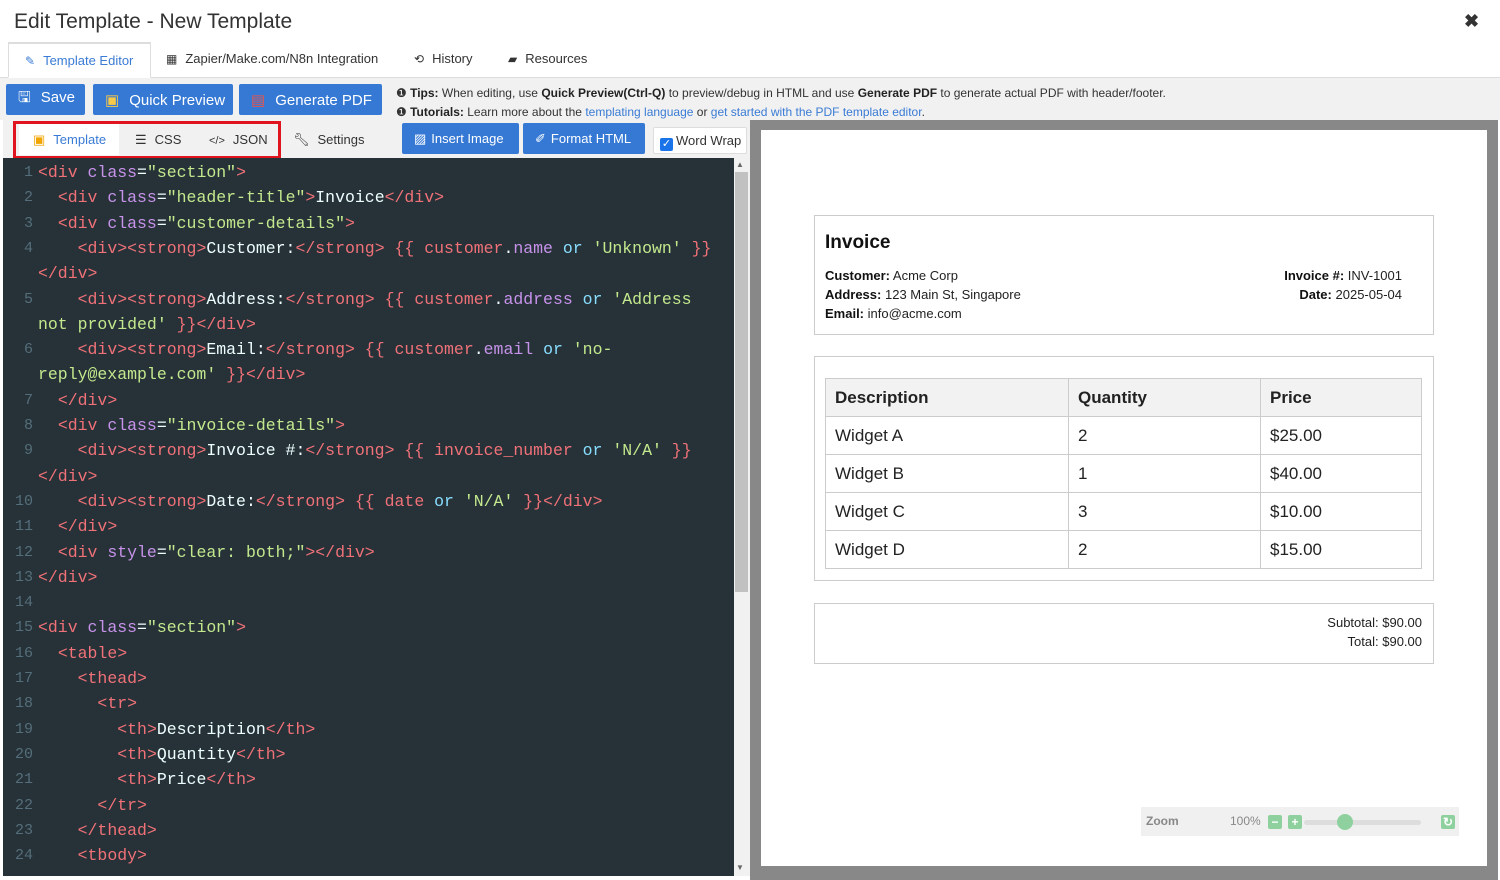 The image size is (1500, 880). Describe the element at coordinates (1341, 397) in the screenshot. I see `column-header: Price` at that location.